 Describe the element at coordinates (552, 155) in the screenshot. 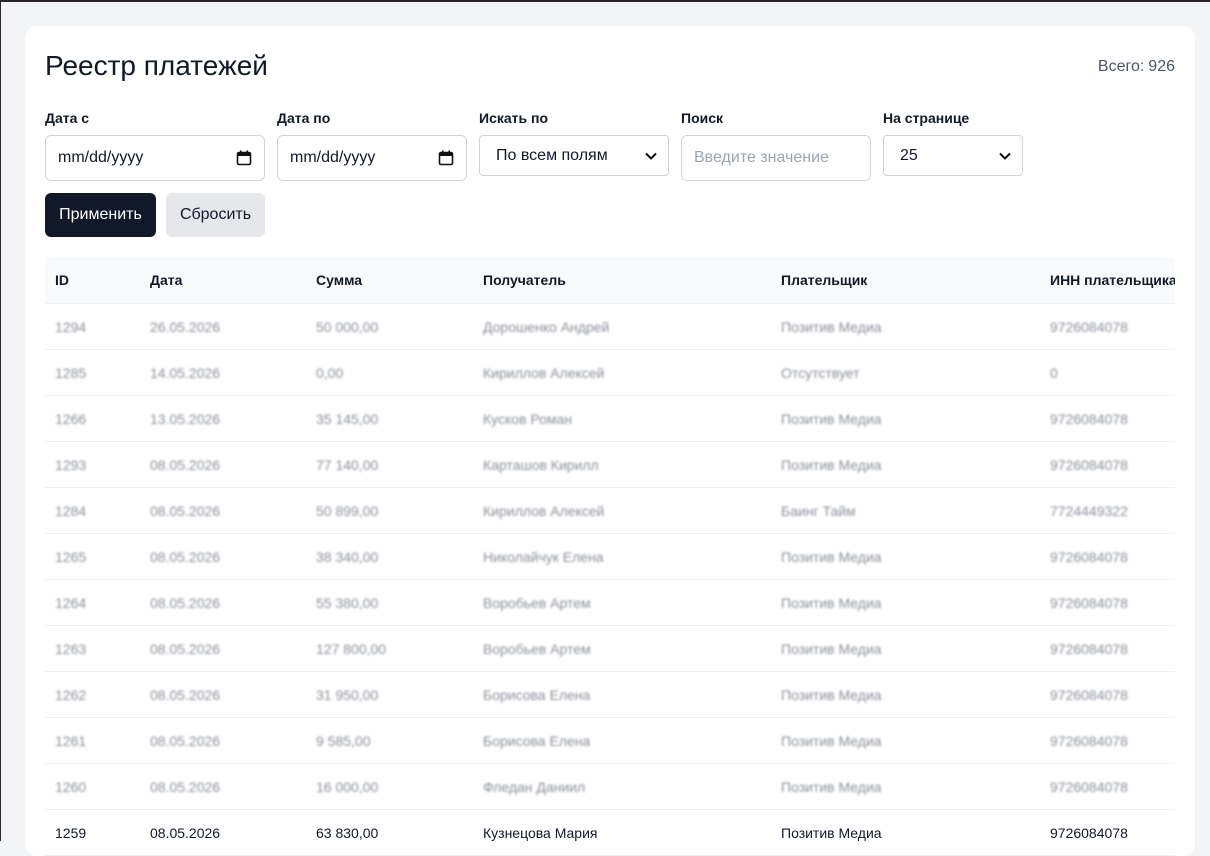

I see `search-by-value: По всем полям` at that location.